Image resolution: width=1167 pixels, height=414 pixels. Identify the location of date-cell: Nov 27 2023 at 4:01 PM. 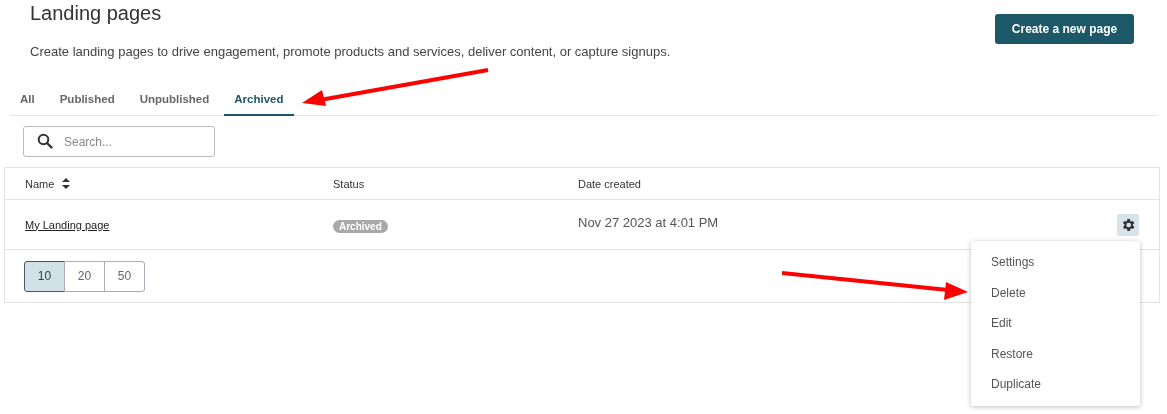
(648, 222).